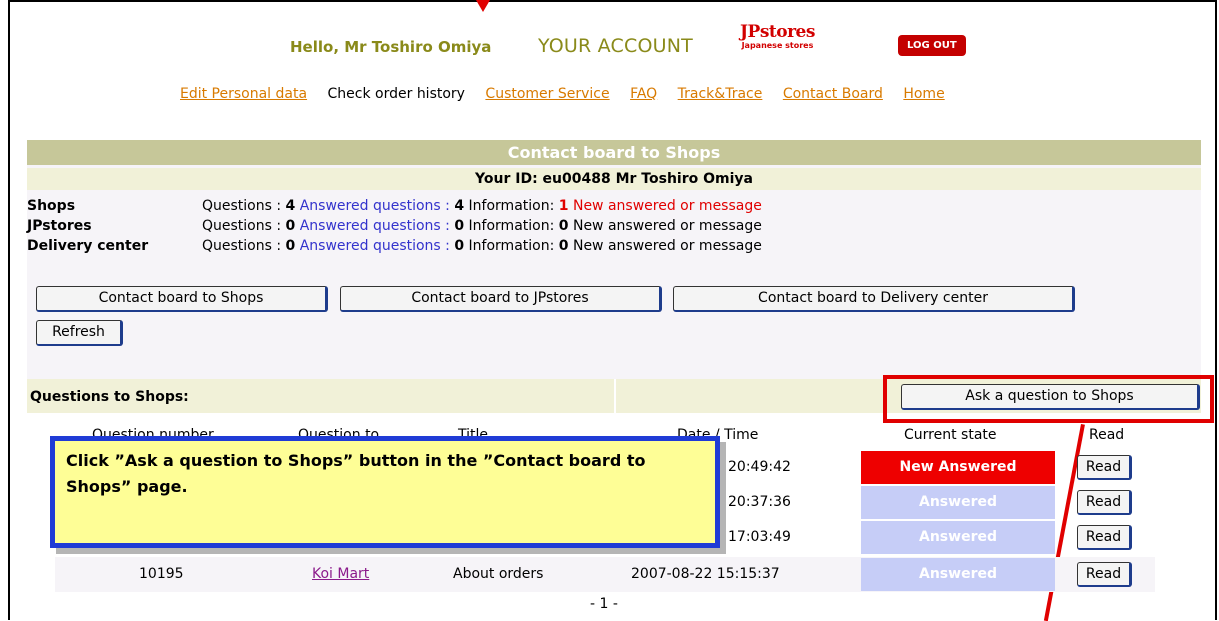 The height and width of the screenshot is (621, 1219). Describe the element at coordinates (604, 604) in the screenshot. I see `page-number: - 1 -` at that location.